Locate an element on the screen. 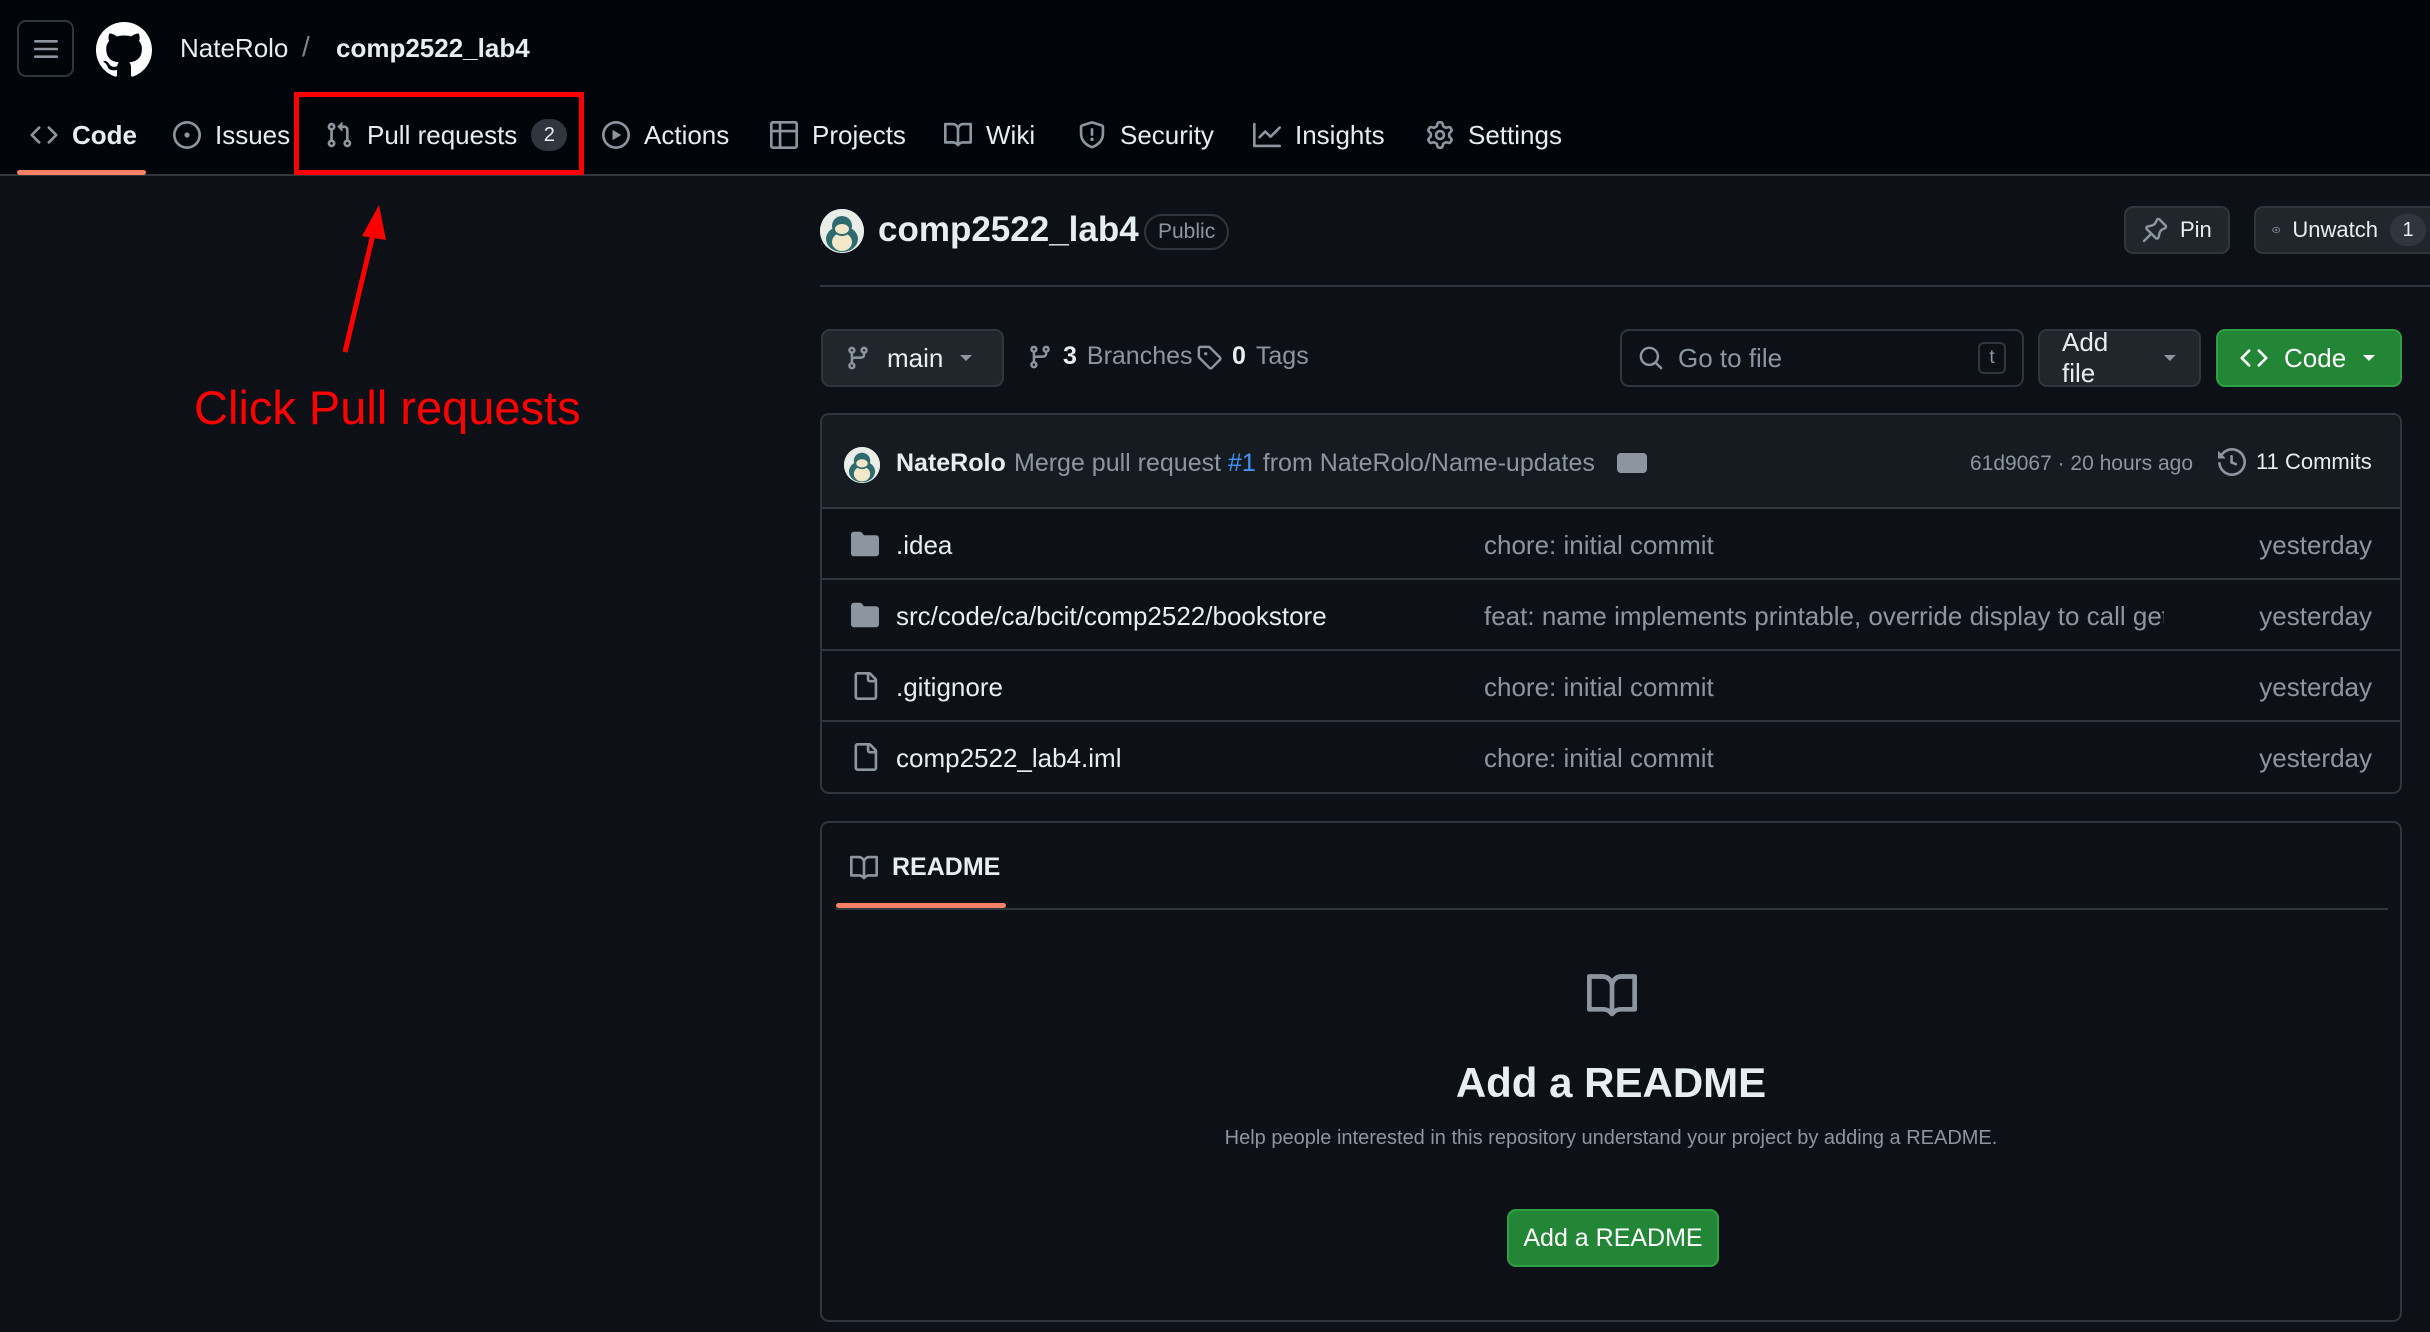 The height and width of the screenshot is (1332, 2430). annotation-arrow-icon is located at coordinates (364, 279).